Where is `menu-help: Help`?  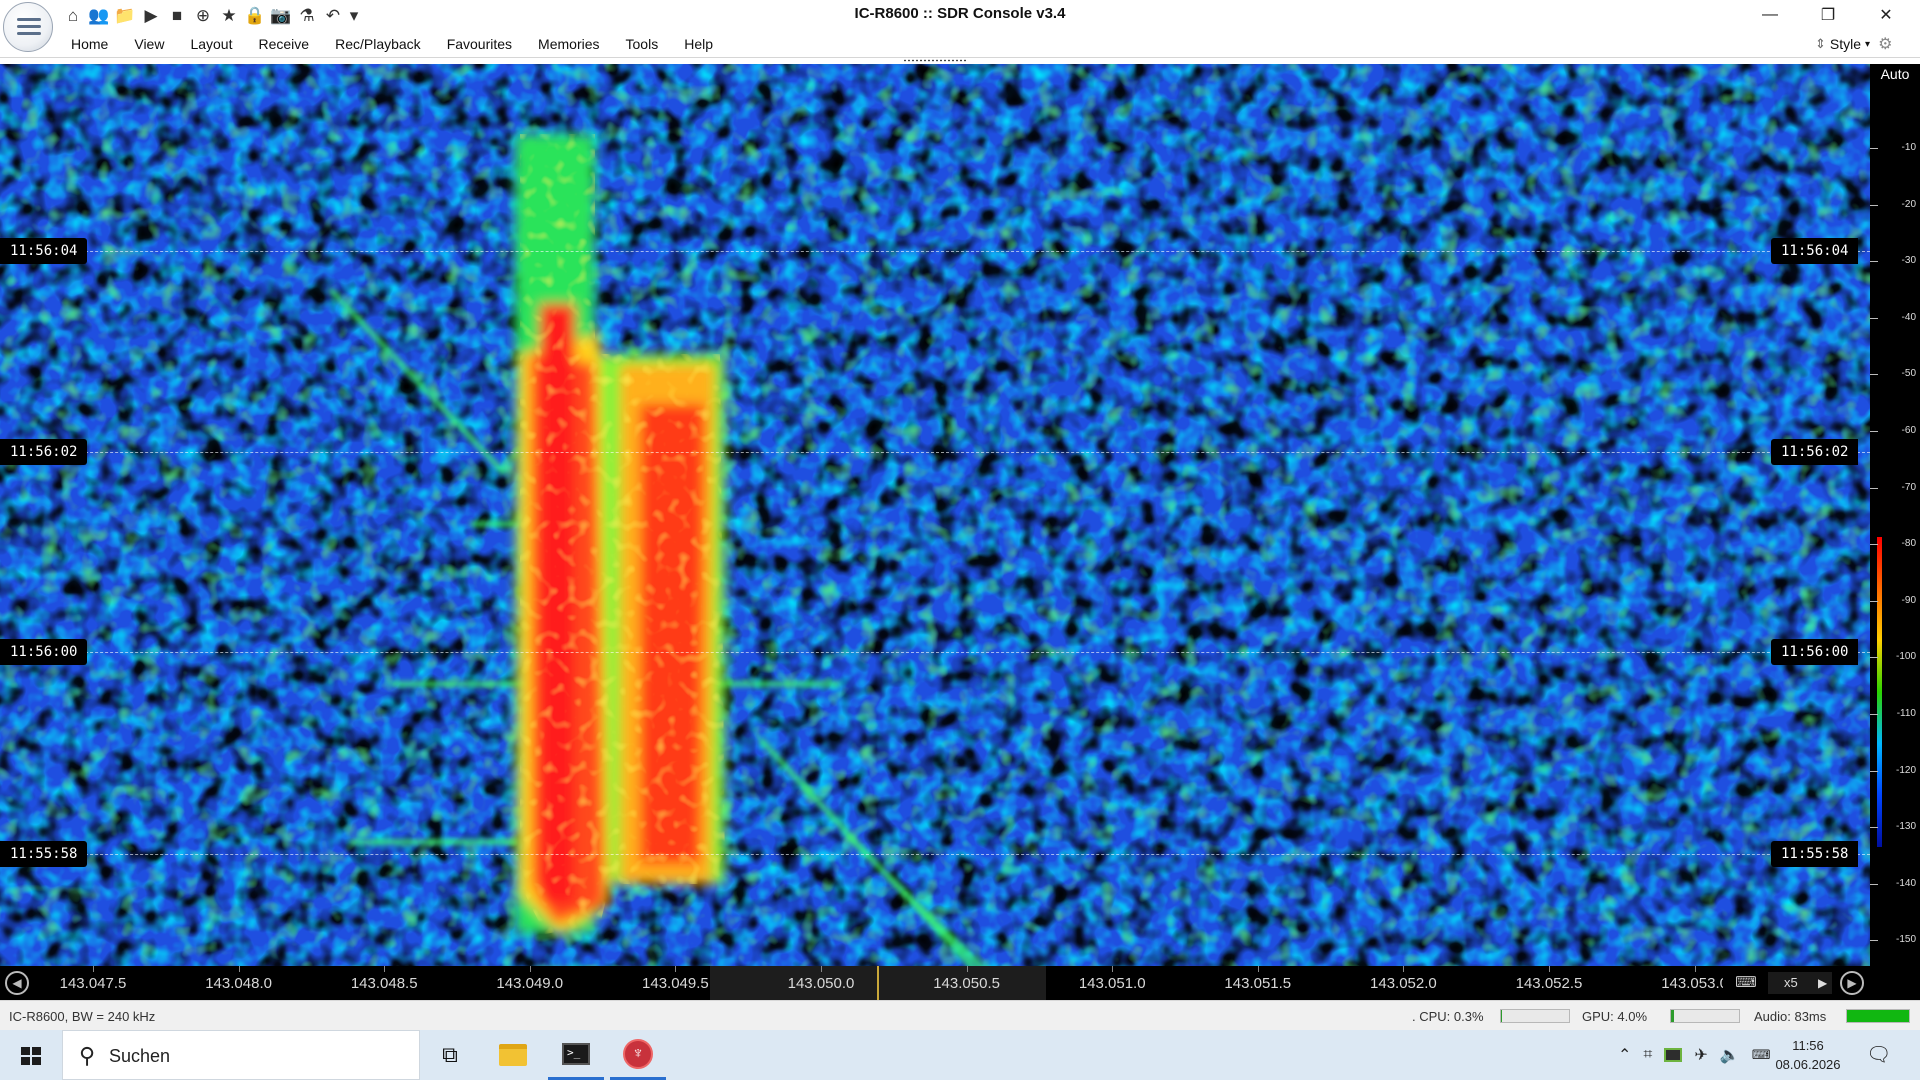 menu-help: Help is located at coordinates (698, 44).